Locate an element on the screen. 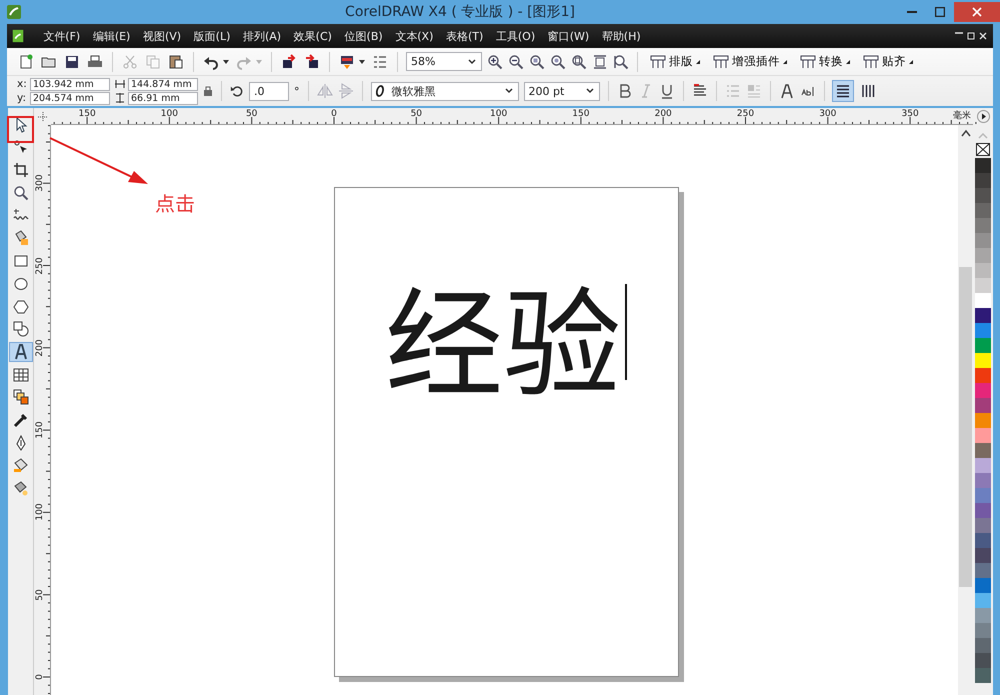 This screenshot has width=1000, height=695. minimize-icon is located at coordinates (959, 33).